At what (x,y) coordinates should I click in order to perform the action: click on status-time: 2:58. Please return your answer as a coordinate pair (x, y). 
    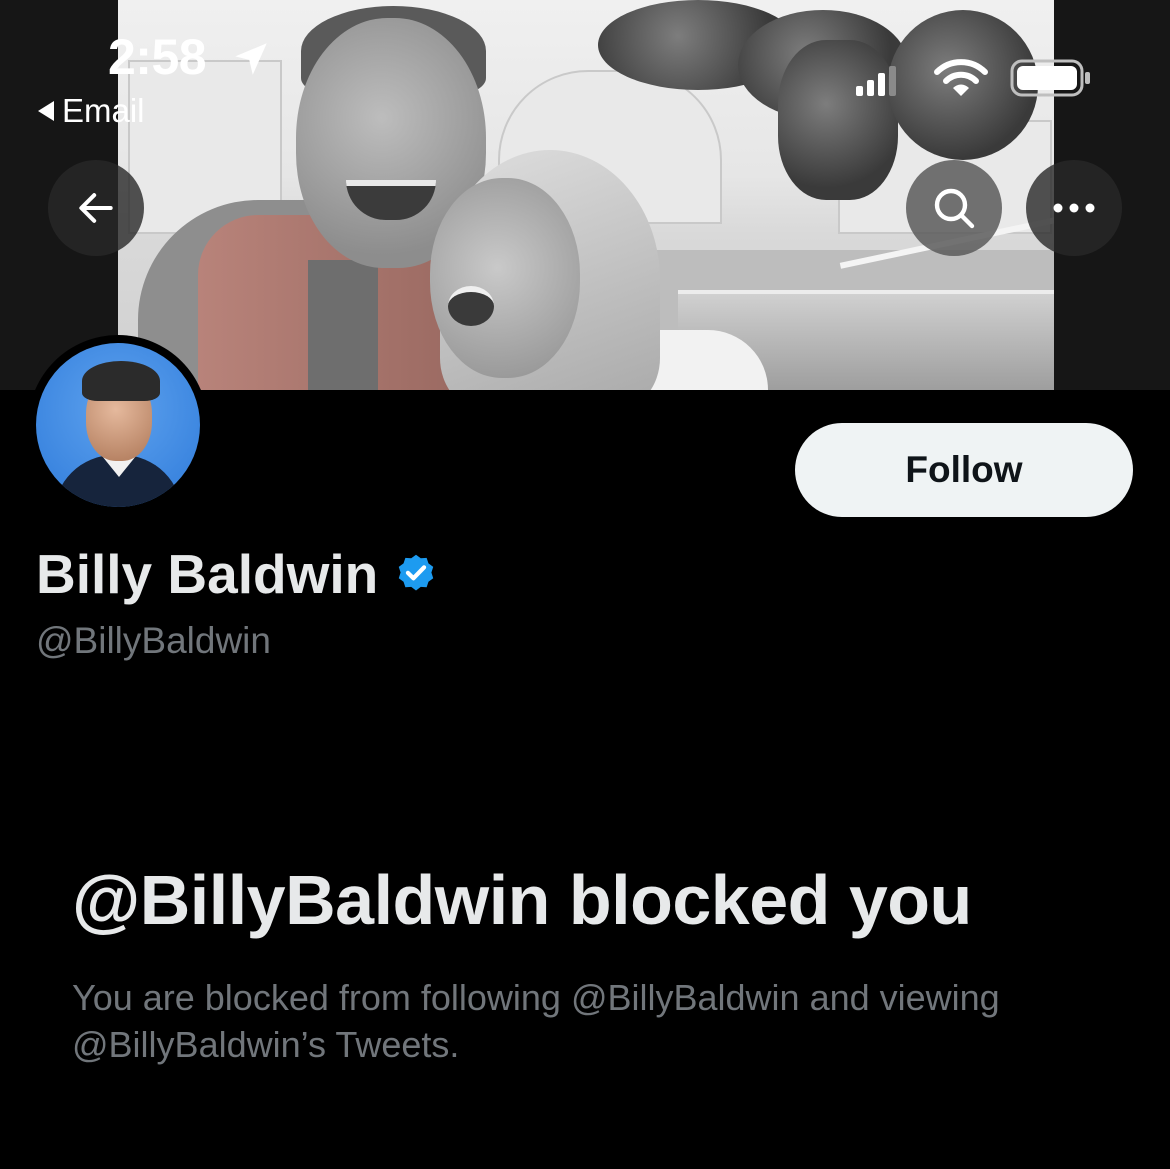
    Looking at the image, I should click on (157, 57).